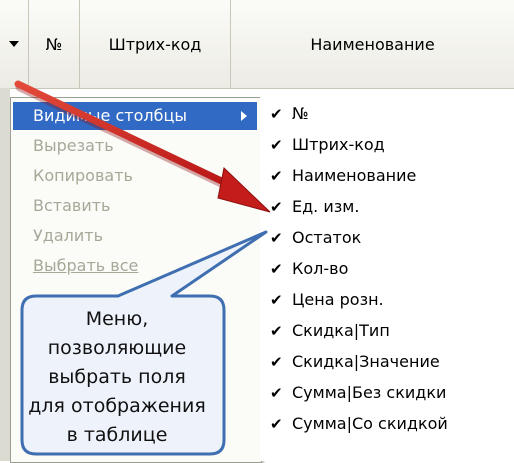 Image resolution: width=514 pixels, height=463 pixels. What do you see at coordinates (117, 348) in the screenshot?
I see `callout-line: позволяющие` at bounding box center [117, 348].